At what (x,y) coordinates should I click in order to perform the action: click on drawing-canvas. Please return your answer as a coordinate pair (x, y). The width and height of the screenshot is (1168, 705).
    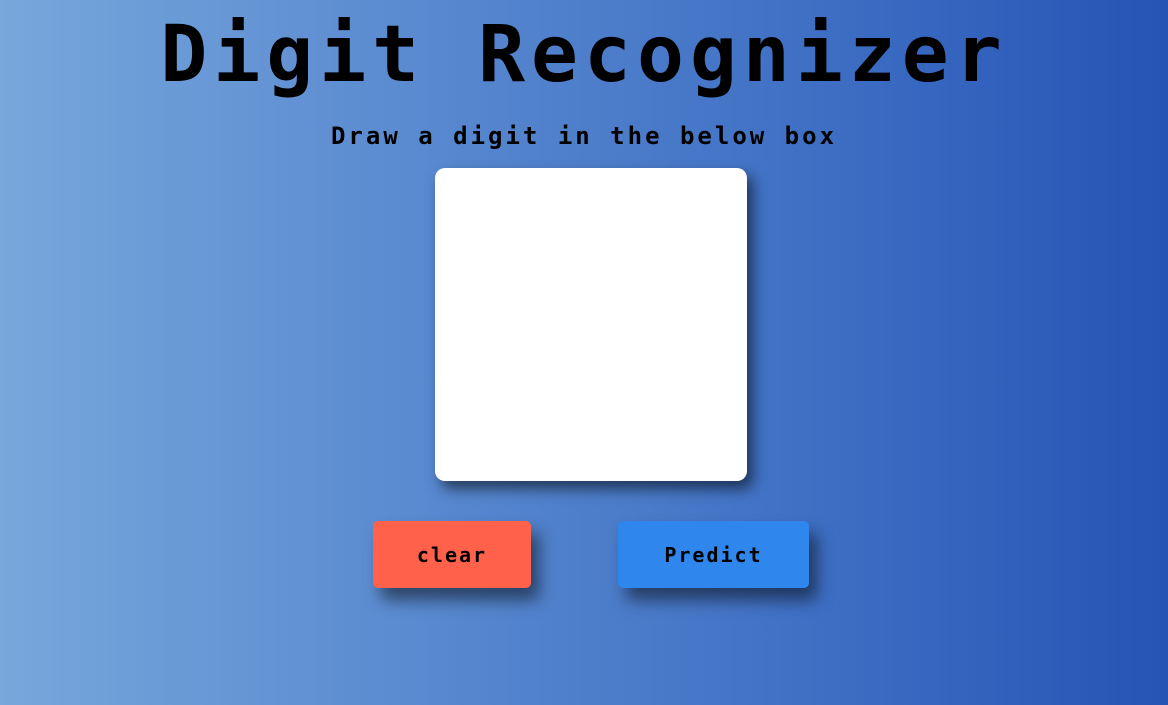
    Looking at the image, I should click on (591, 324).